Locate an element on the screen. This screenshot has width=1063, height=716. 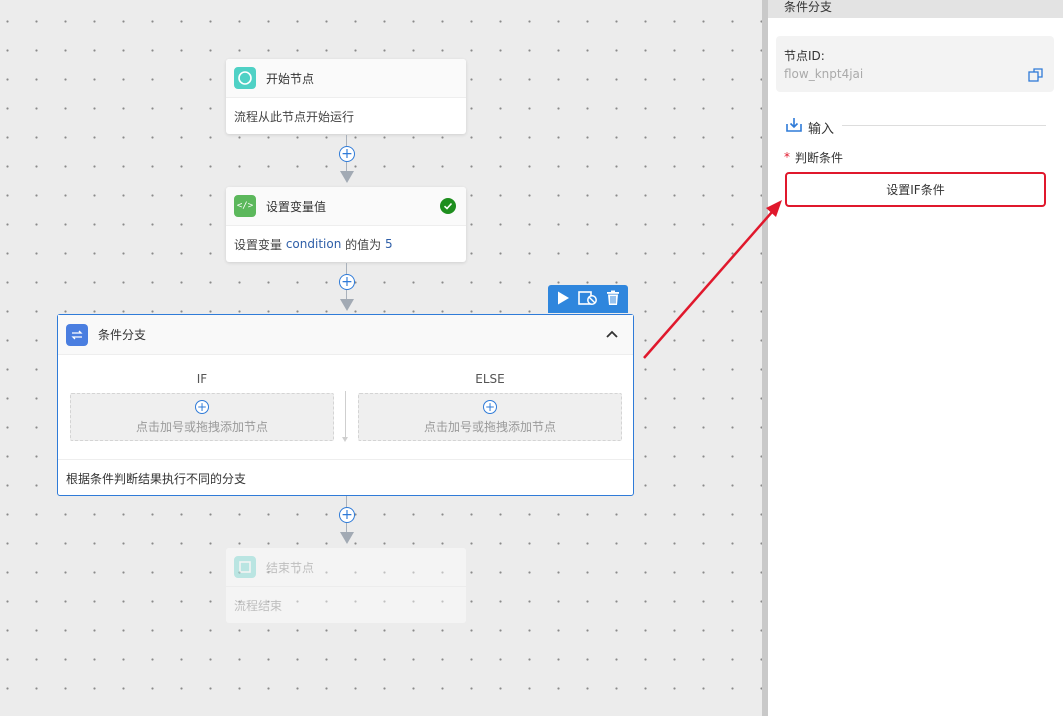
setvar-desc-mid: 的值为 is located at coordinates (363, 244).